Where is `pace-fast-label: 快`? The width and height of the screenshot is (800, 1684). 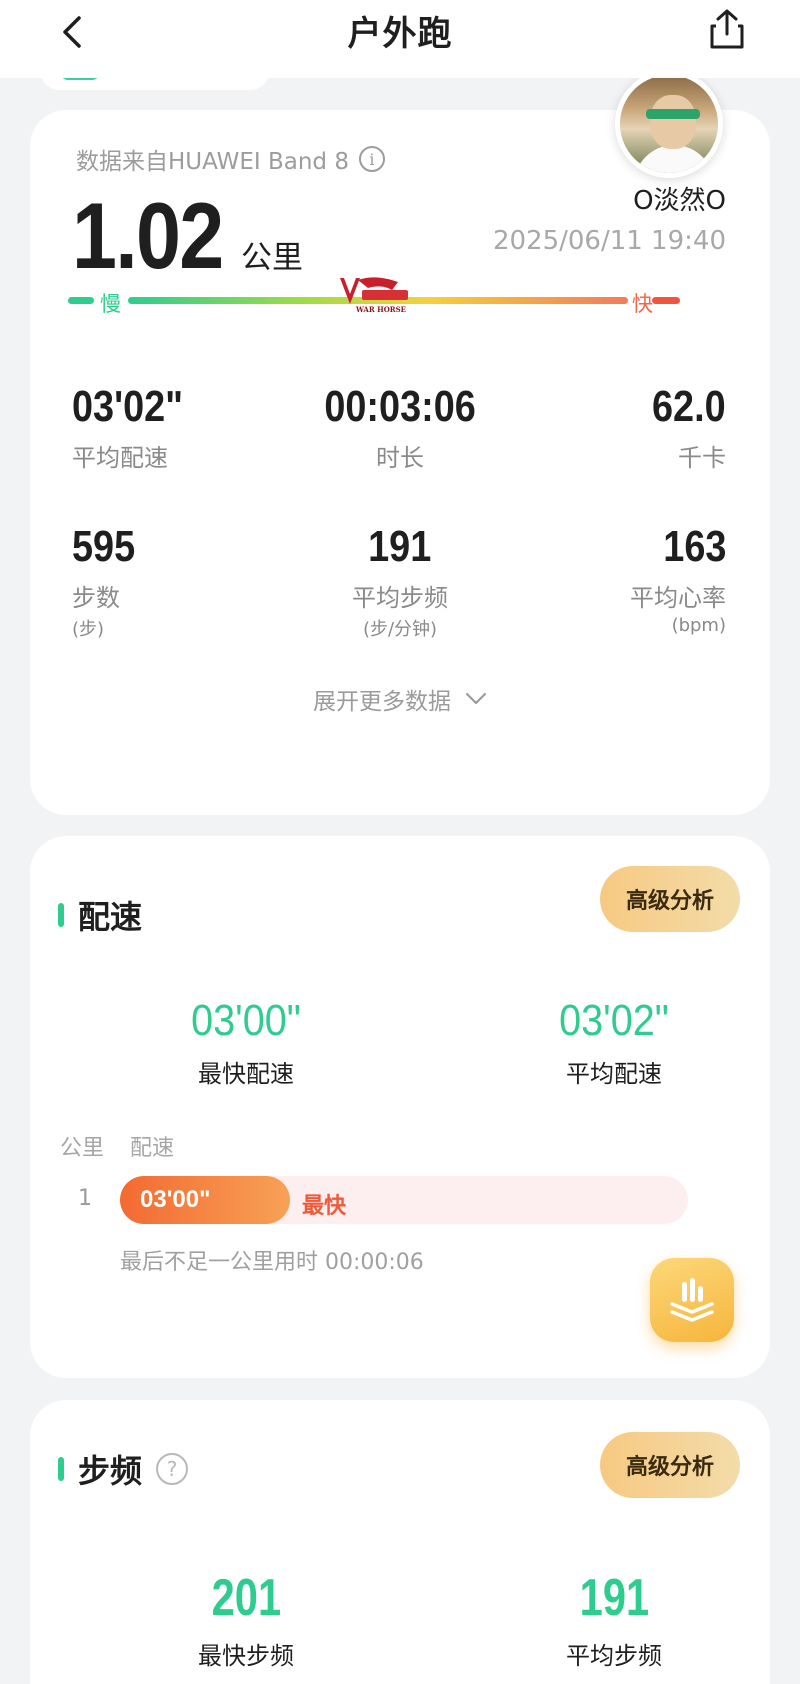 pace-fast-label: 快 is located at coordinates (642, 304).